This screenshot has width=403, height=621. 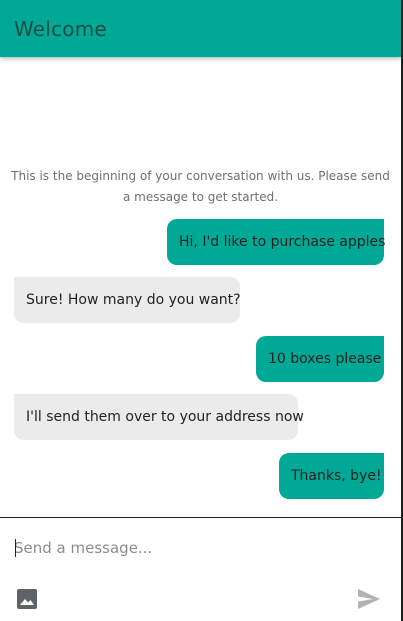 I want to click on outgoing-message: Hi, I'd like to purchase apples, so click(x=276, y=242).